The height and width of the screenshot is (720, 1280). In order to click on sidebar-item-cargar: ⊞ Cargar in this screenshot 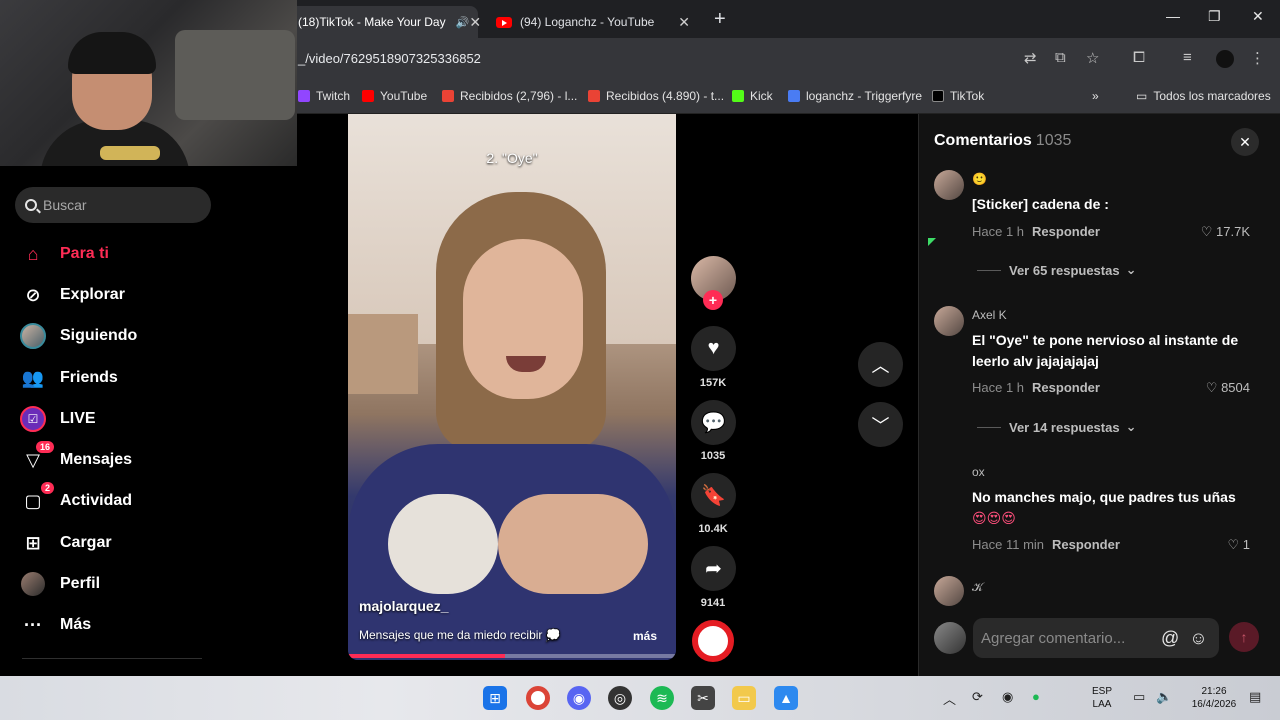, I will do `click(65, 543)`.